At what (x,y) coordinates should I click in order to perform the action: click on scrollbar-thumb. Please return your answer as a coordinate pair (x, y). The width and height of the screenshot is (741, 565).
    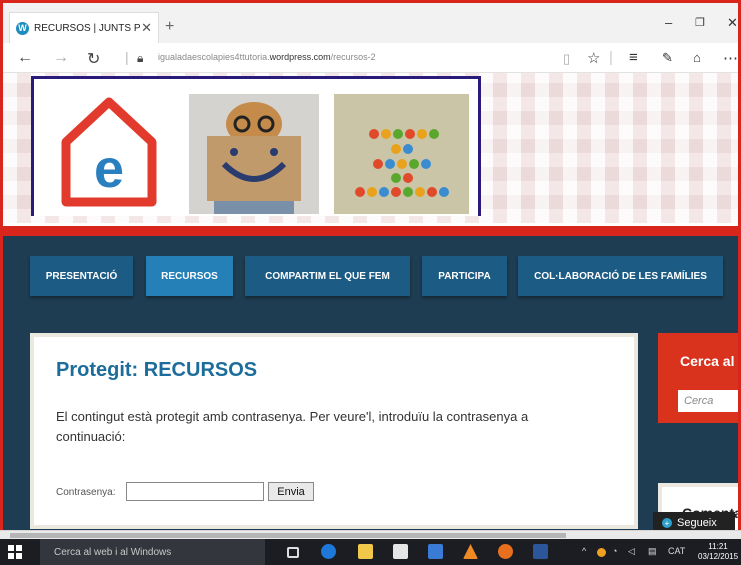
    Looking at the image, I should click on (288, 535).